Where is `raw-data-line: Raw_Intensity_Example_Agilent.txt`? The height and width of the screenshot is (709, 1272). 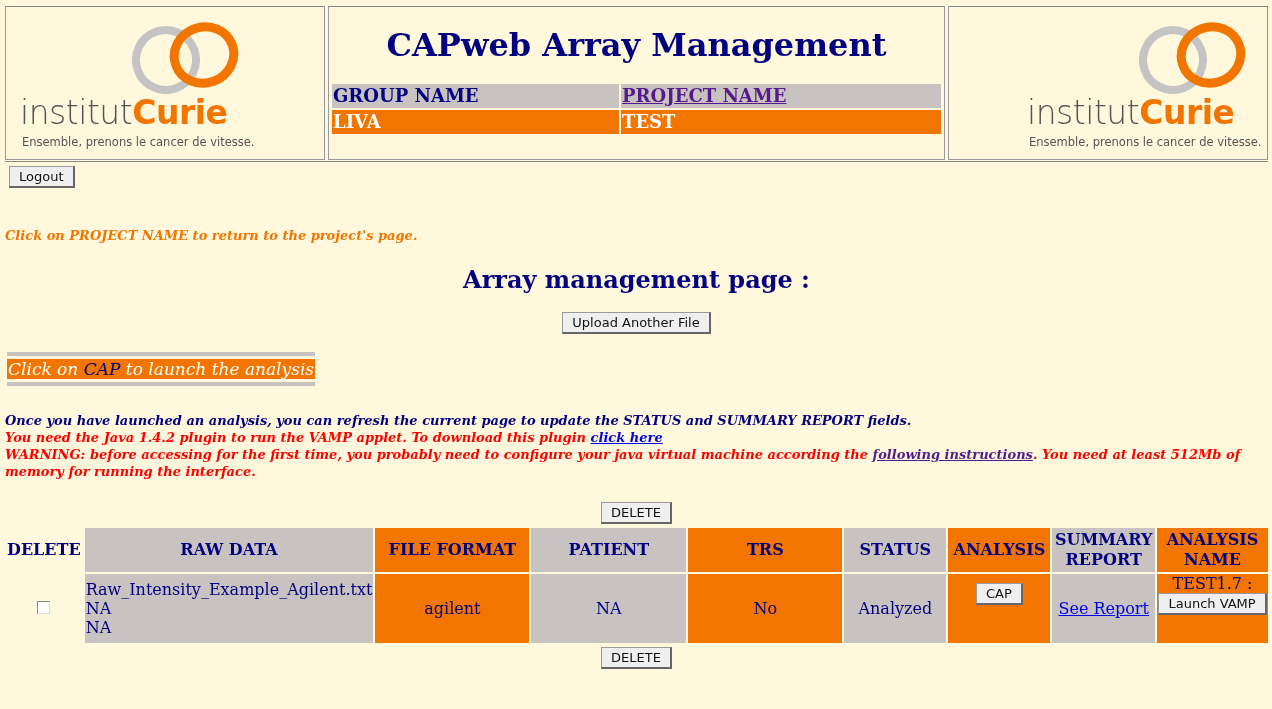 raw-data-line: Raw_Intensity_Example_Agilent.txt is located at coordinates (229, 589).